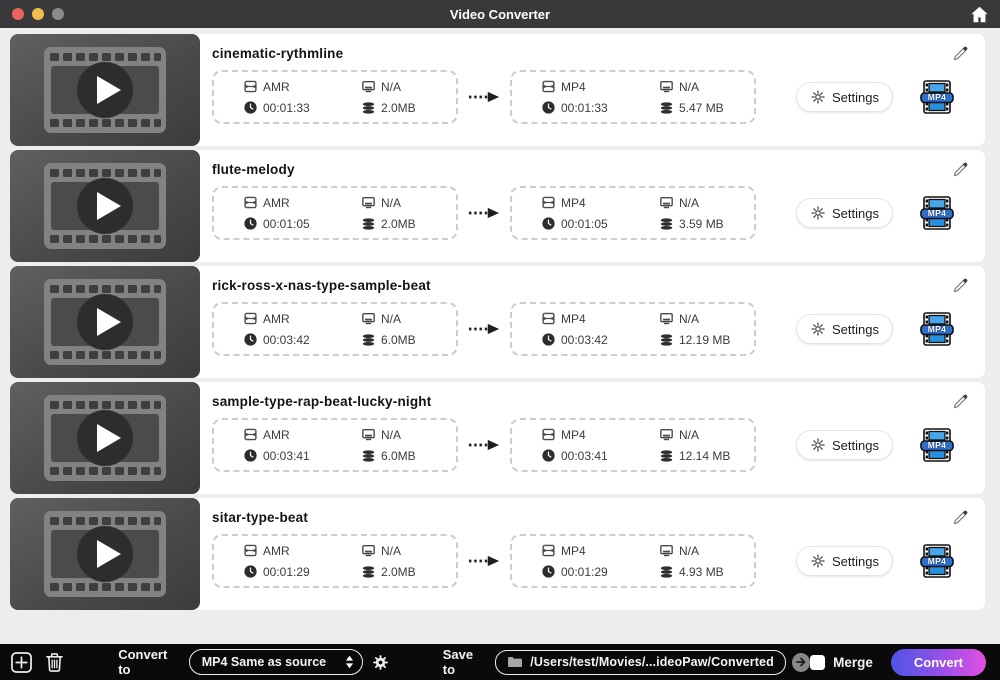 The image size is (1000, 680). I want to click on format-settings-gear-icon, so click(380, 662).